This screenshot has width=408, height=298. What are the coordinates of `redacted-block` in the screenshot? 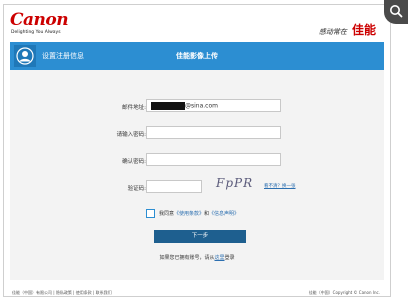 It's located at (168, 106).